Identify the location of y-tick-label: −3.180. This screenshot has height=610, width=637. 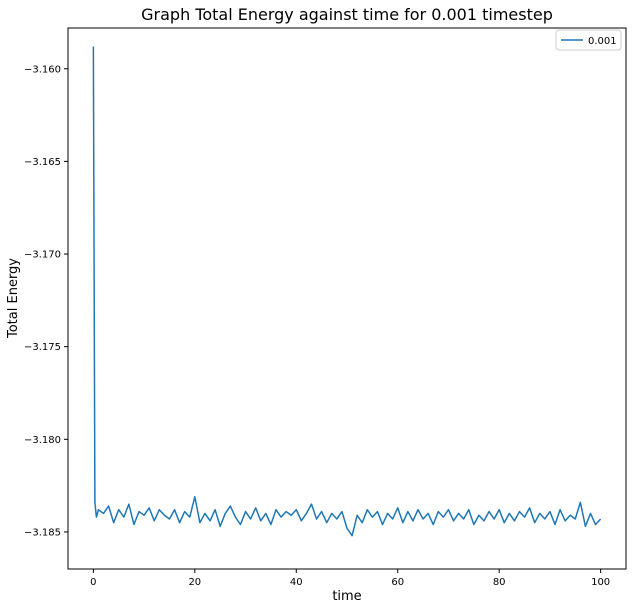
(42, 440).